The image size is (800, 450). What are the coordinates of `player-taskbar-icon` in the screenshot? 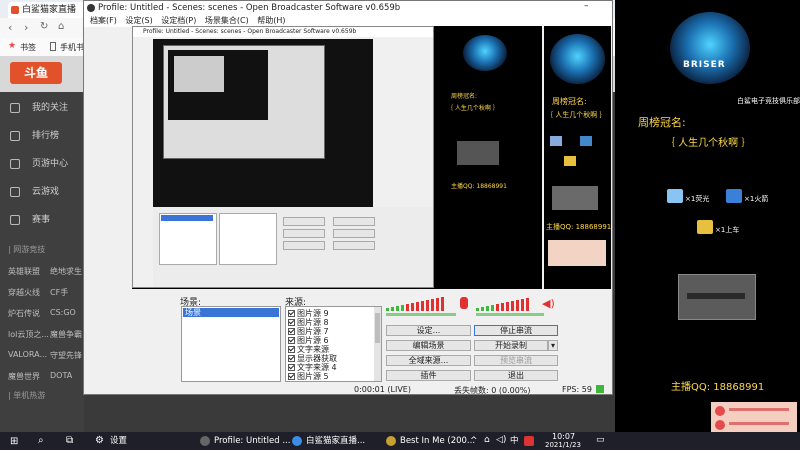 It's located at (391, 441).